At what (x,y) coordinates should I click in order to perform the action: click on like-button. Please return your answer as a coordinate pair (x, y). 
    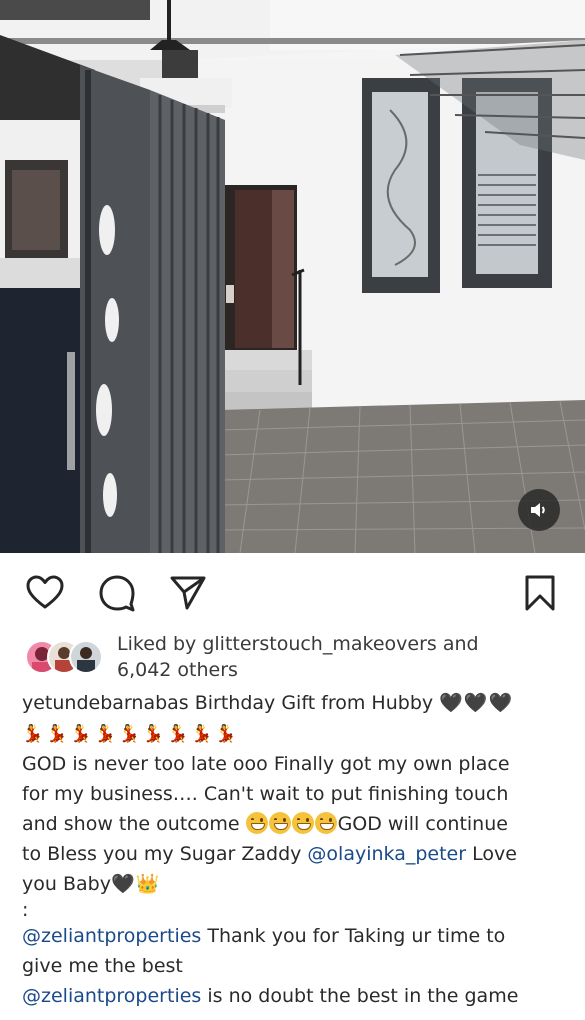
    Looking at the image, I should click on (45, 593).